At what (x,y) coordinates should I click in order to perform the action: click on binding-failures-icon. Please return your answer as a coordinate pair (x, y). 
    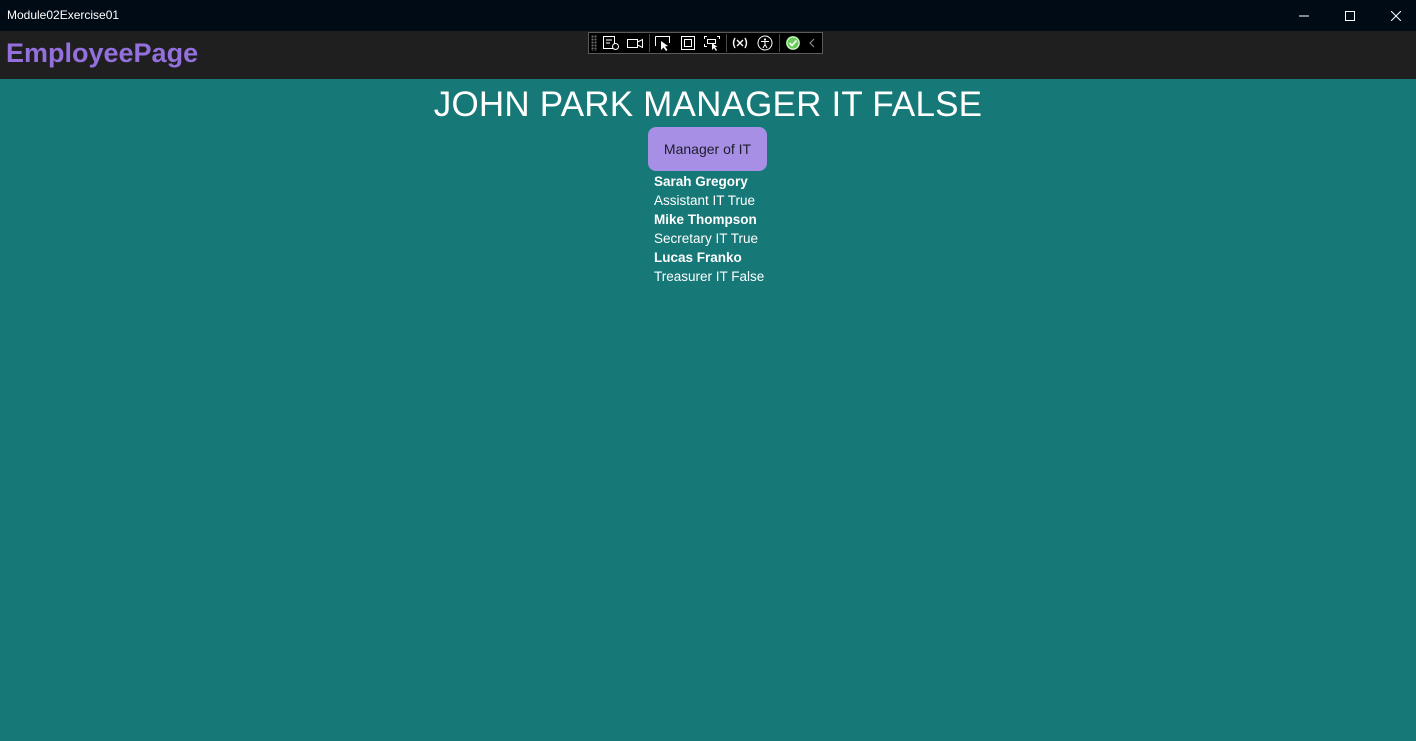
    Looking at the image, I should click on (740, 43).